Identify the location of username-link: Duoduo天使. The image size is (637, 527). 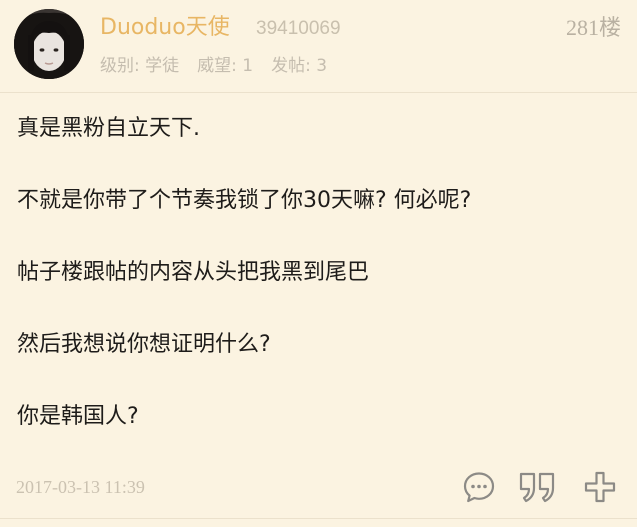
(165, 28).